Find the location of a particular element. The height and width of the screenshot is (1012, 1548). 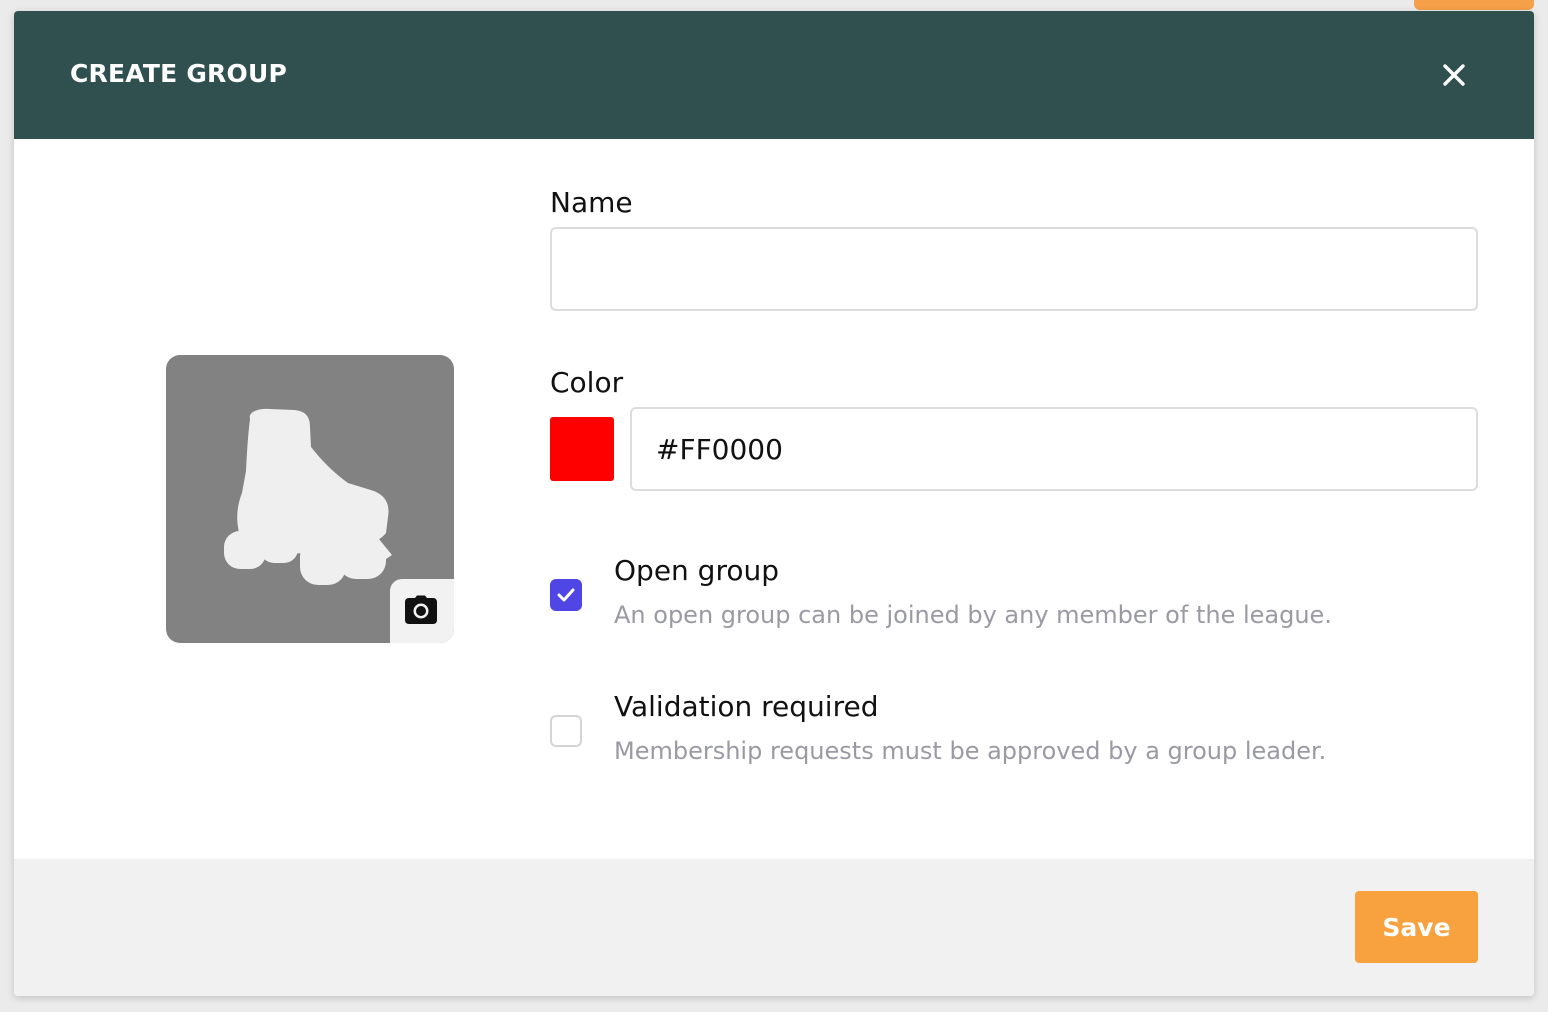

dialog-title: CREATE GROUP is located at coordinates (178, 73).